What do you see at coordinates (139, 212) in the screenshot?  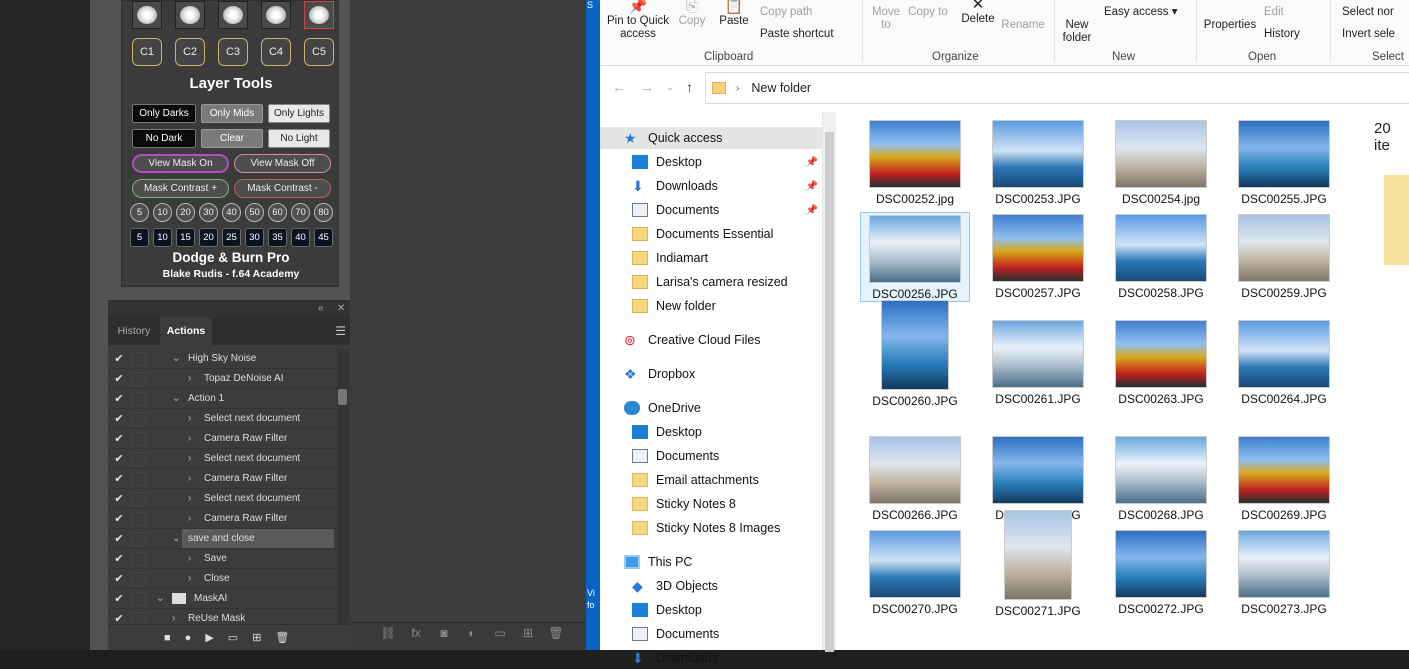 I see `opacity-button: 5` at bounding box center [139, 212].